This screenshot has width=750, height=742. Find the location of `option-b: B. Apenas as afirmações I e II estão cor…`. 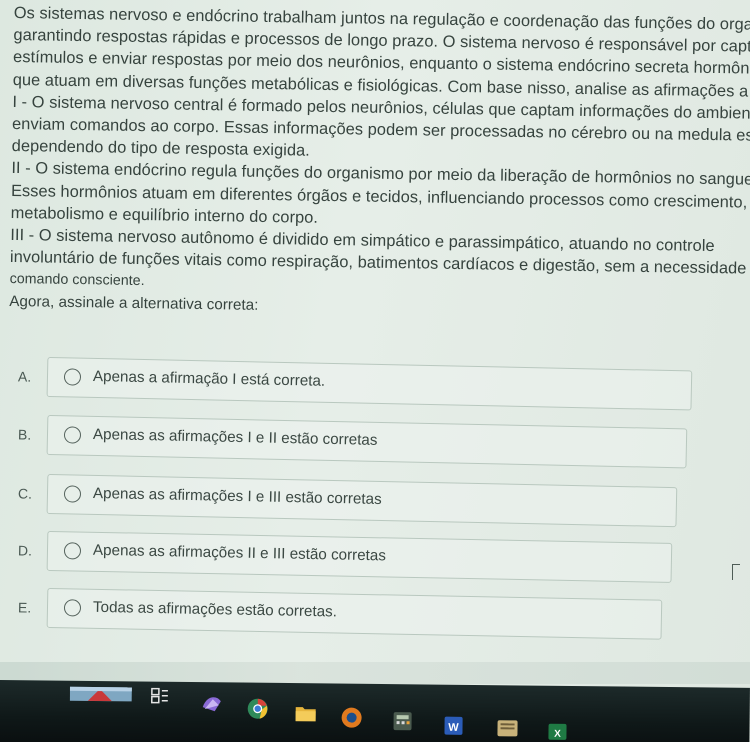

option-b: B. Apenas as afirmações I e II estão cor… is located at coordinates (350, 441).